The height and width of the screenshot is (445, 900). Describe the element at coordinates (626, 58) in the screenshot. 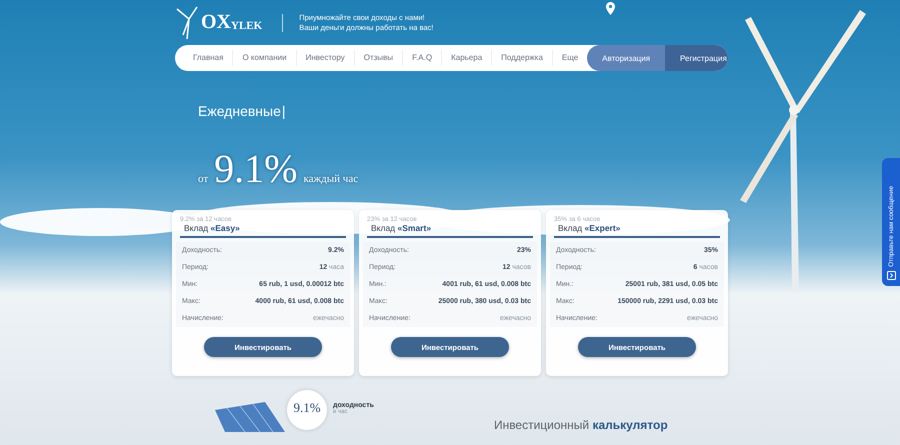

I see `login-button: Авторизация` at that location.